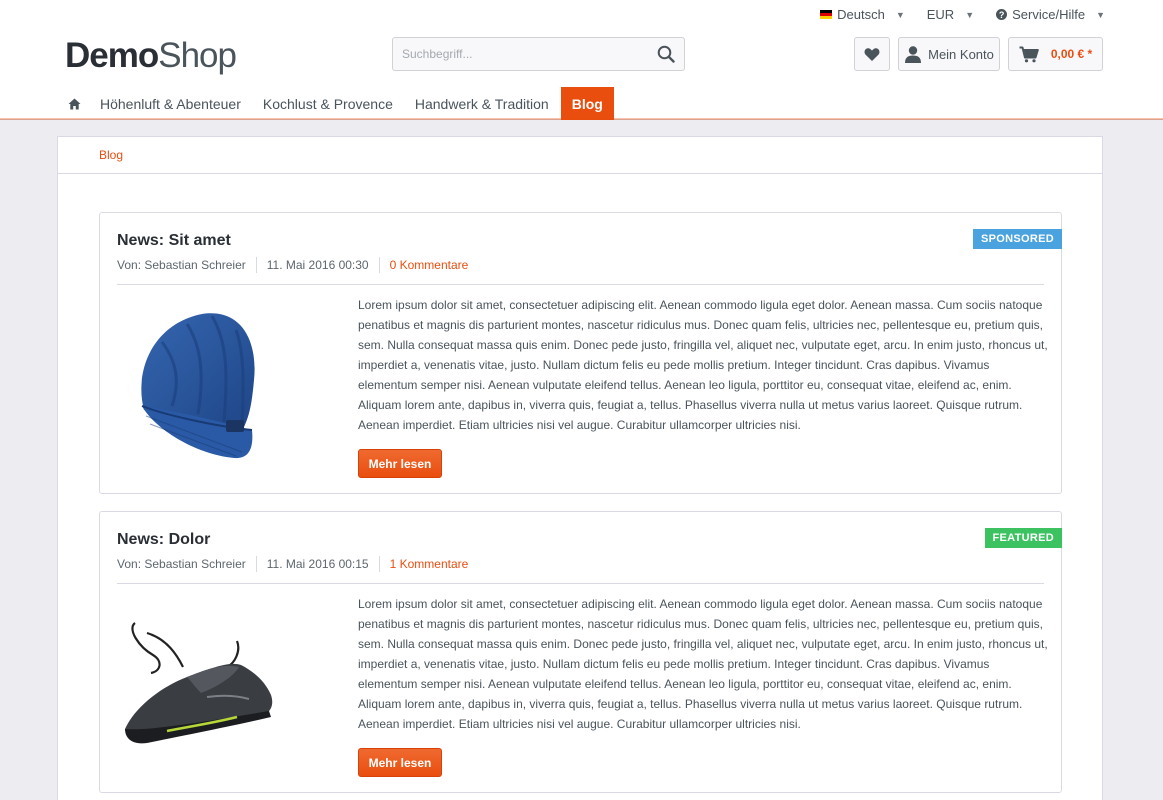 This screenshot has width=1163, height=800. I want to click on post-comments-link: 1 Kommentare, so click(429, 564).